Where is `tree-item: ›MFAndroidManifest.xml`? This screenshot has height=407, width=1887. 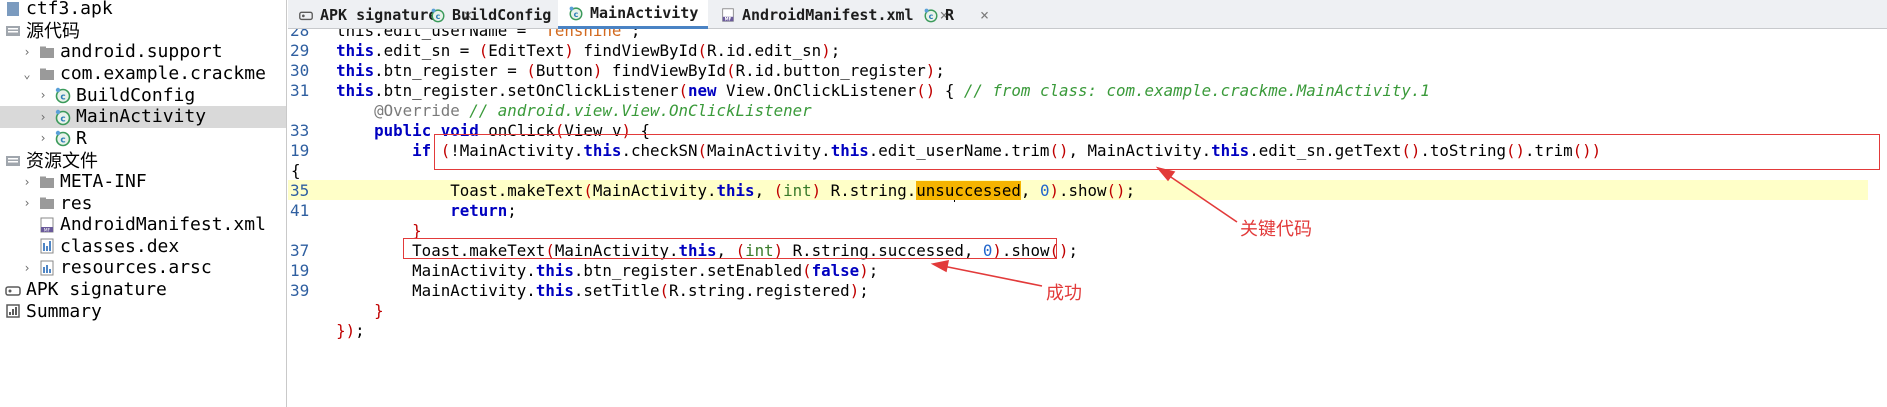 tree-item: ›MFAndroidManifest.xml is located at coordinates (143, 225).